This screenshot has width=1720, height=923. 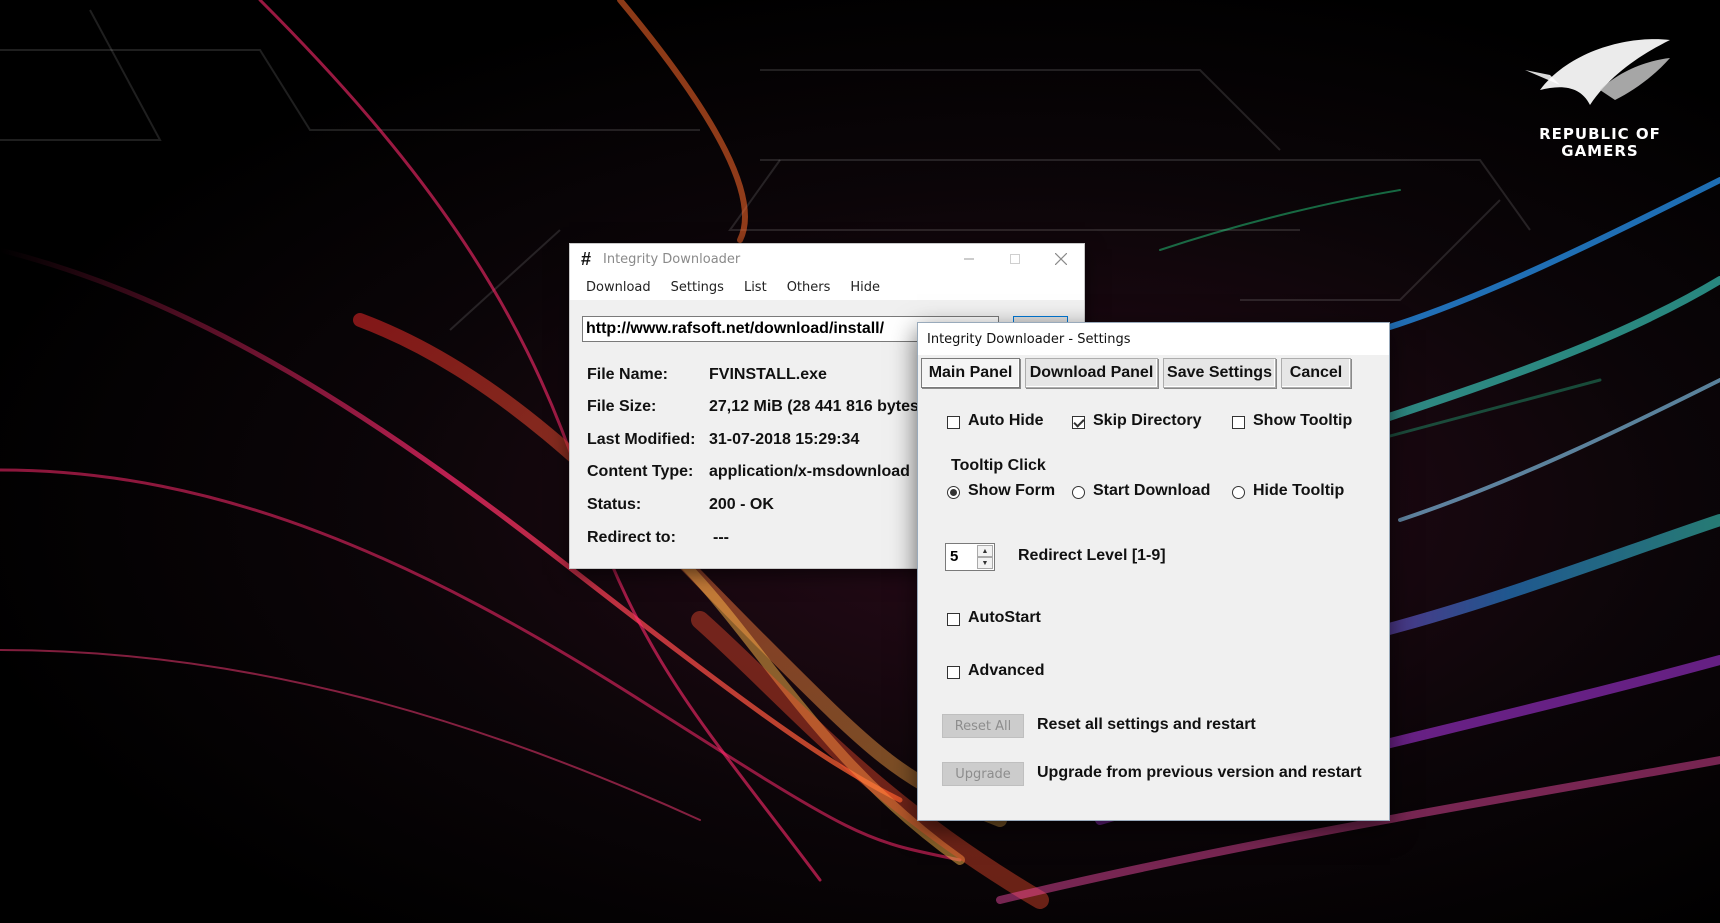 I want to click on hash-icon: #, so click(x=586, y=258).